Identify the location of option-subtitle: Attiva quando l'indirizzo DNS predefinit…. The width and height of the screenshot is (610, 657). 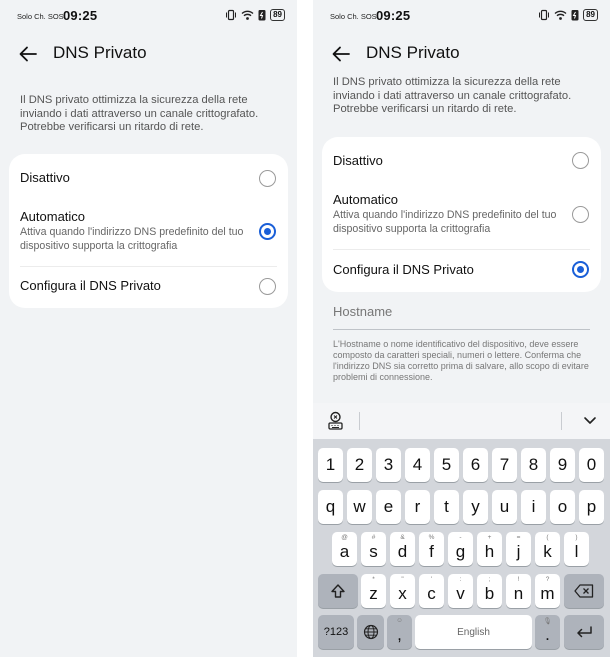
(445, 222).